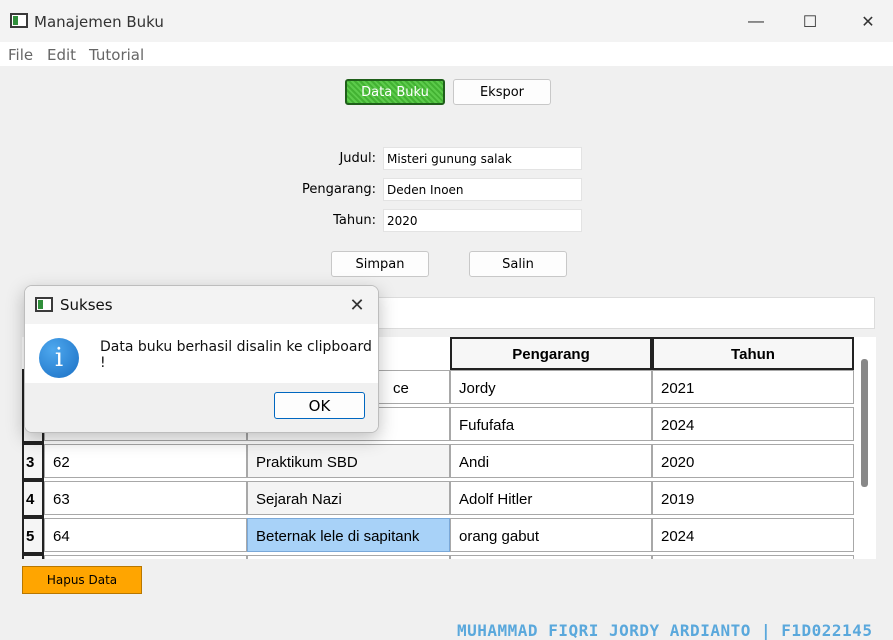 The height and width of the screenshot is (640, 893). Describe the element at coordinates (753, 461) in the screenshot. I see `cell-tahun: 2020` at that location.